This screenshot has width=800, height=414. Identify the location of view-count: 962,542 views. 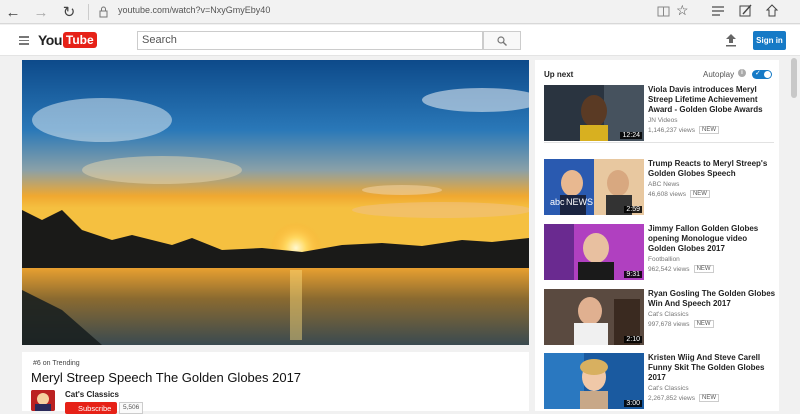
(669, 269).